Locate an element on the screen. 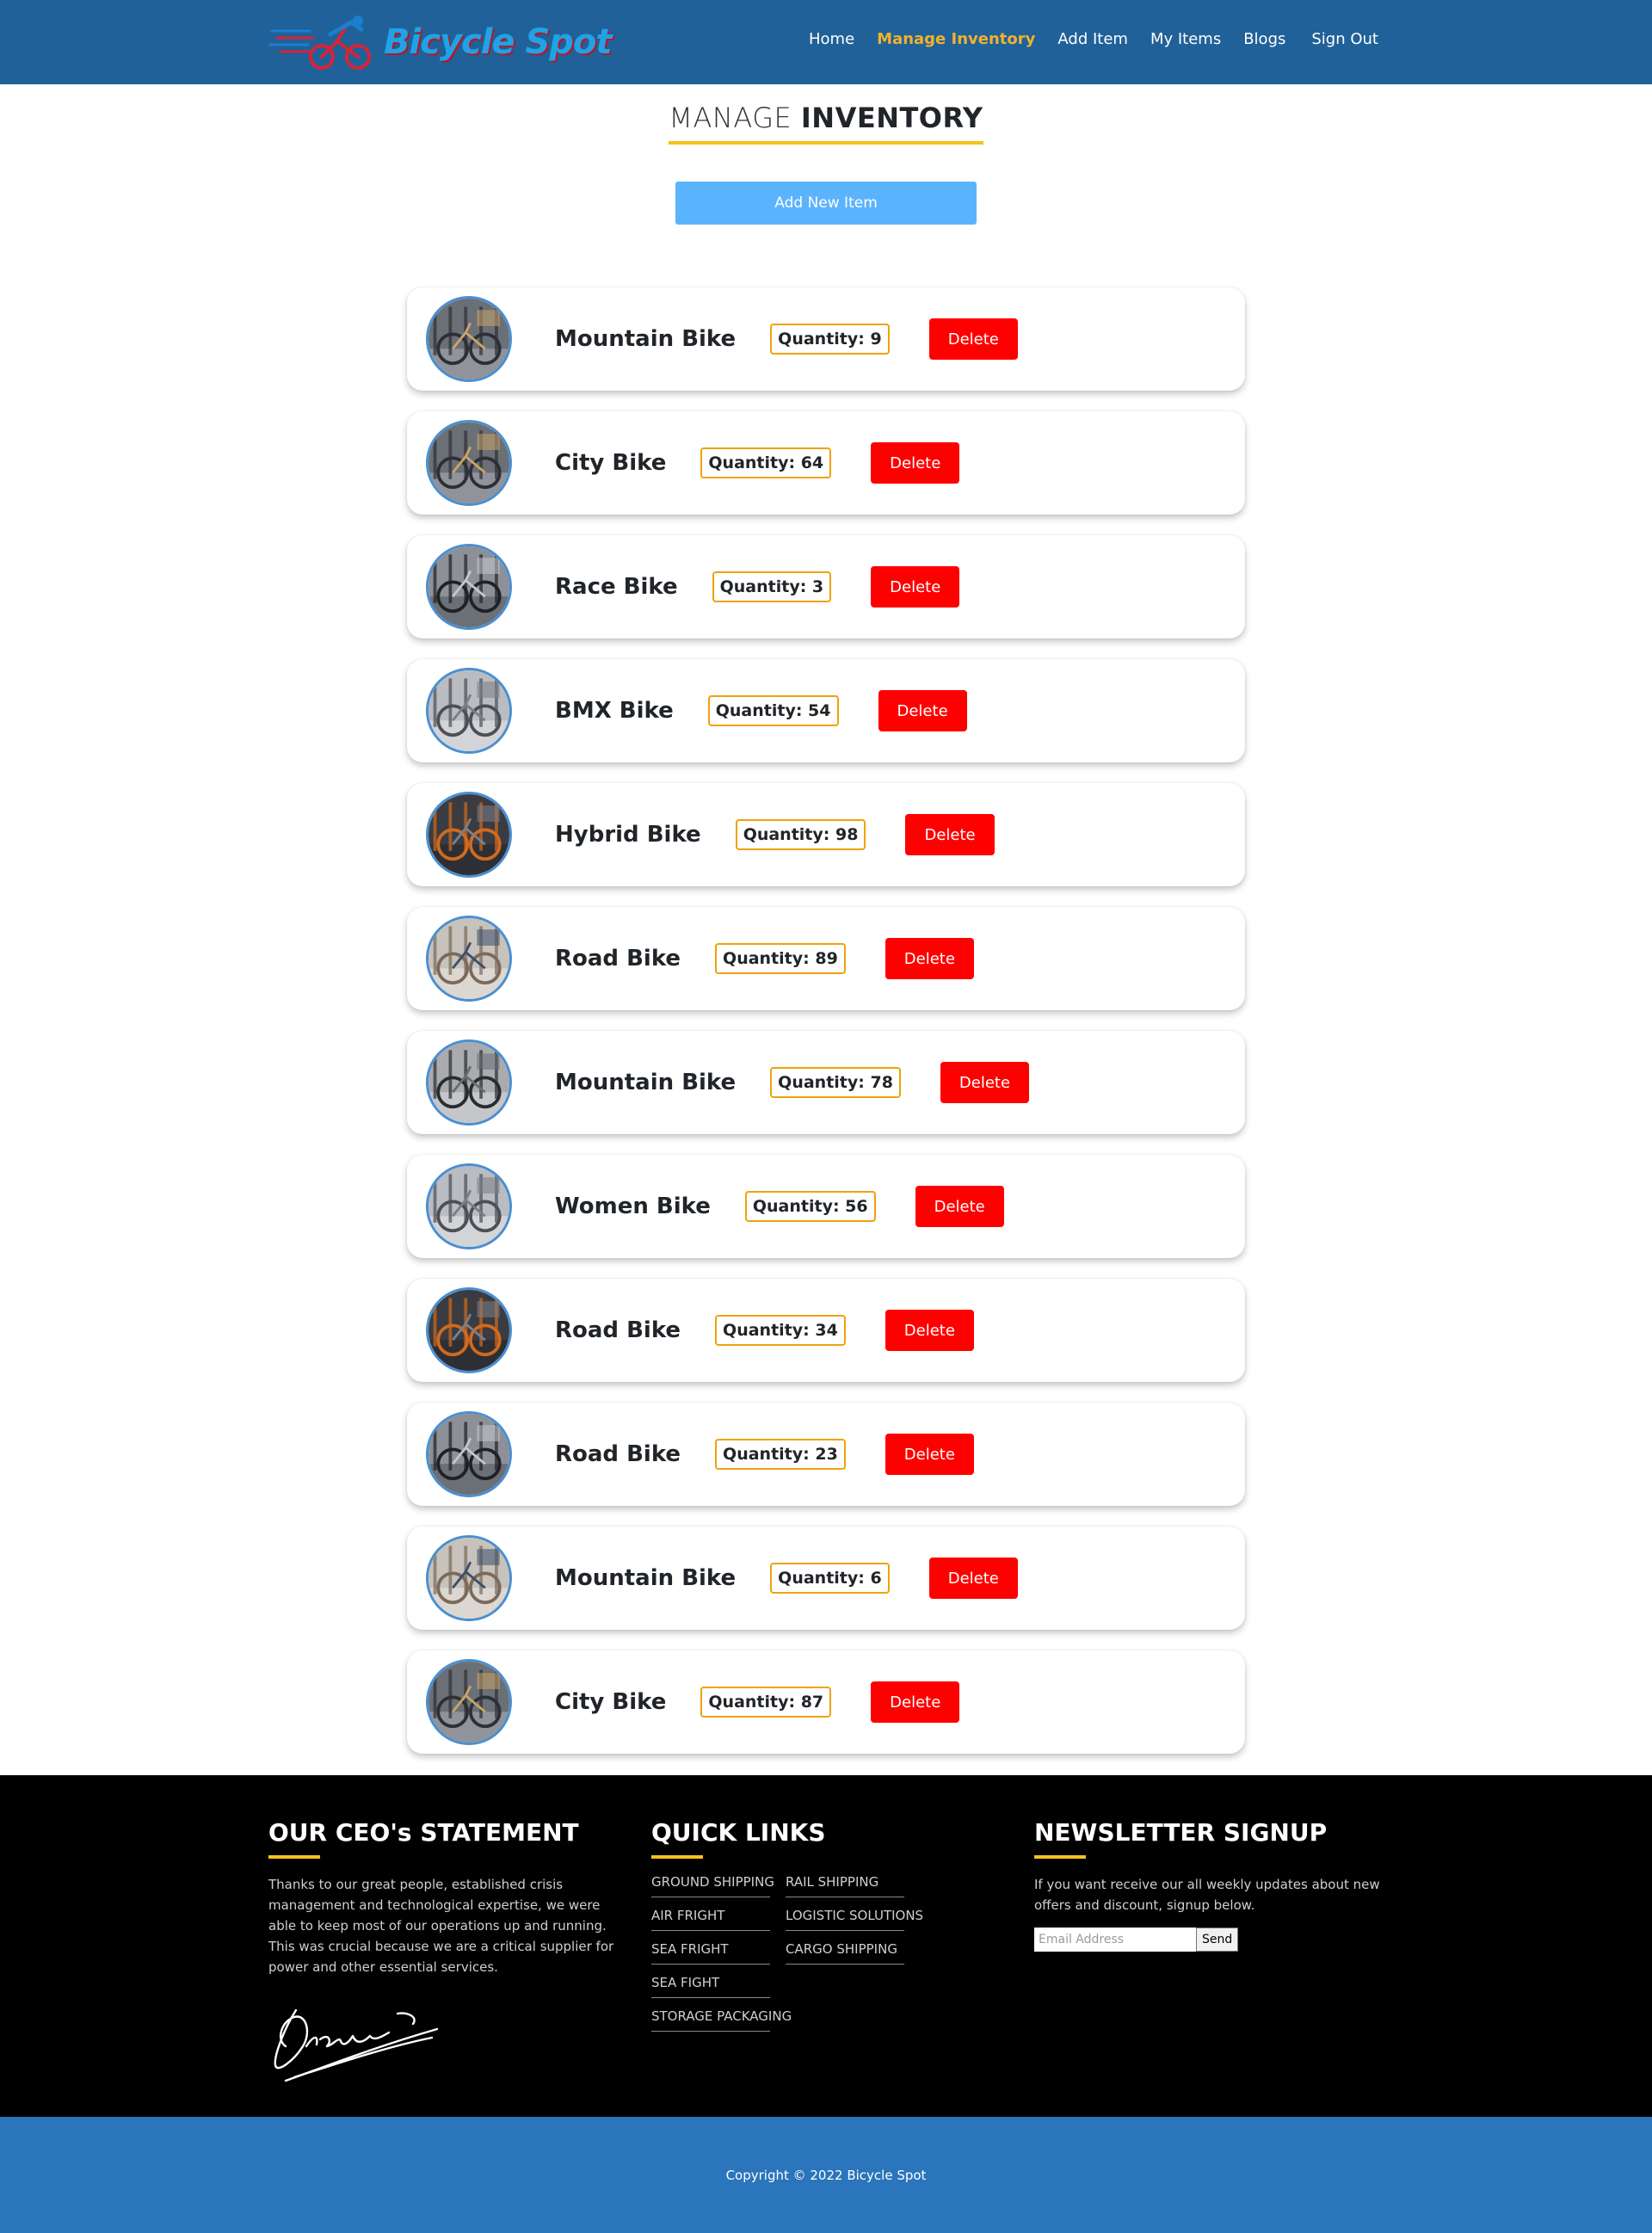 Image resolution: width=1652 pixels, height=2233 pixels. quick-link-sea-fight: SEA FIGHT is located at coordinates (710, 1986).